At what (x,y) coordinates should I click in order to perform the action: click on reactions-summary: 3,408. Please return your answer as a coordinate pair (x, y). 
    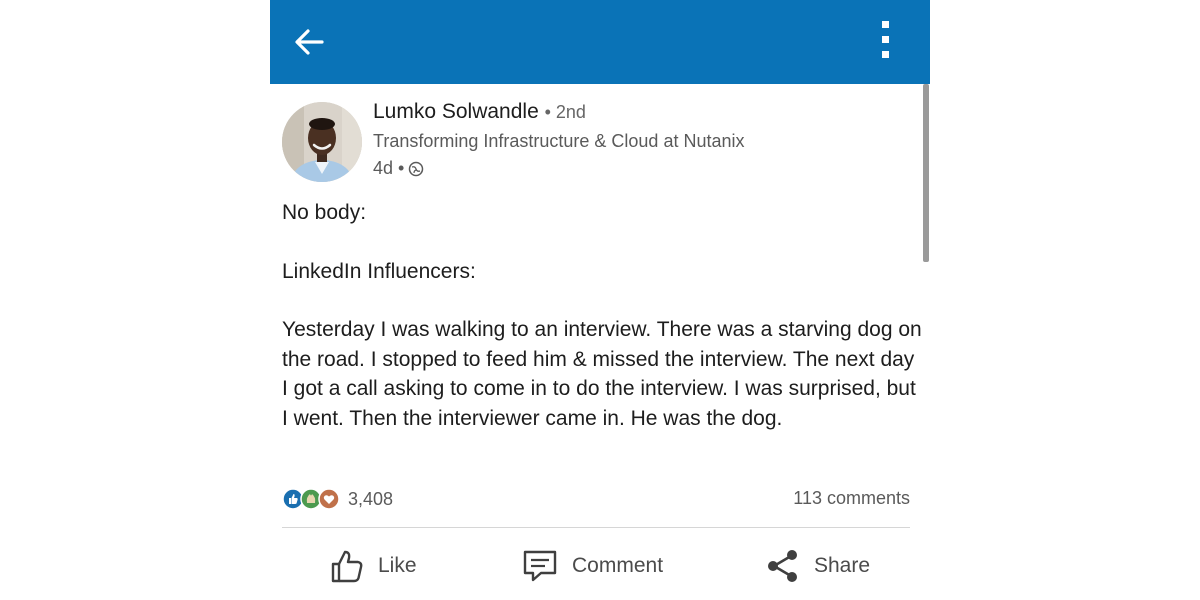
    Looking at the image, I should click on (337, 499).